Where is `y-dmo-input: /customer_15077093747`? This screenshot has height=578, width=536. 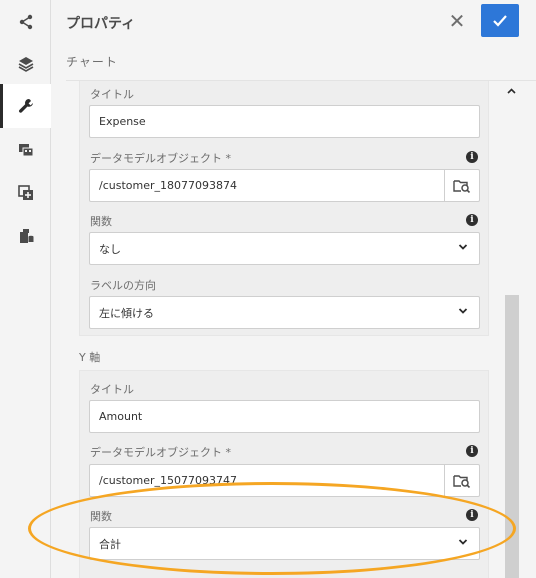
y-dmo-input: /customer_15077093747 is located at coordinates (284, 480).